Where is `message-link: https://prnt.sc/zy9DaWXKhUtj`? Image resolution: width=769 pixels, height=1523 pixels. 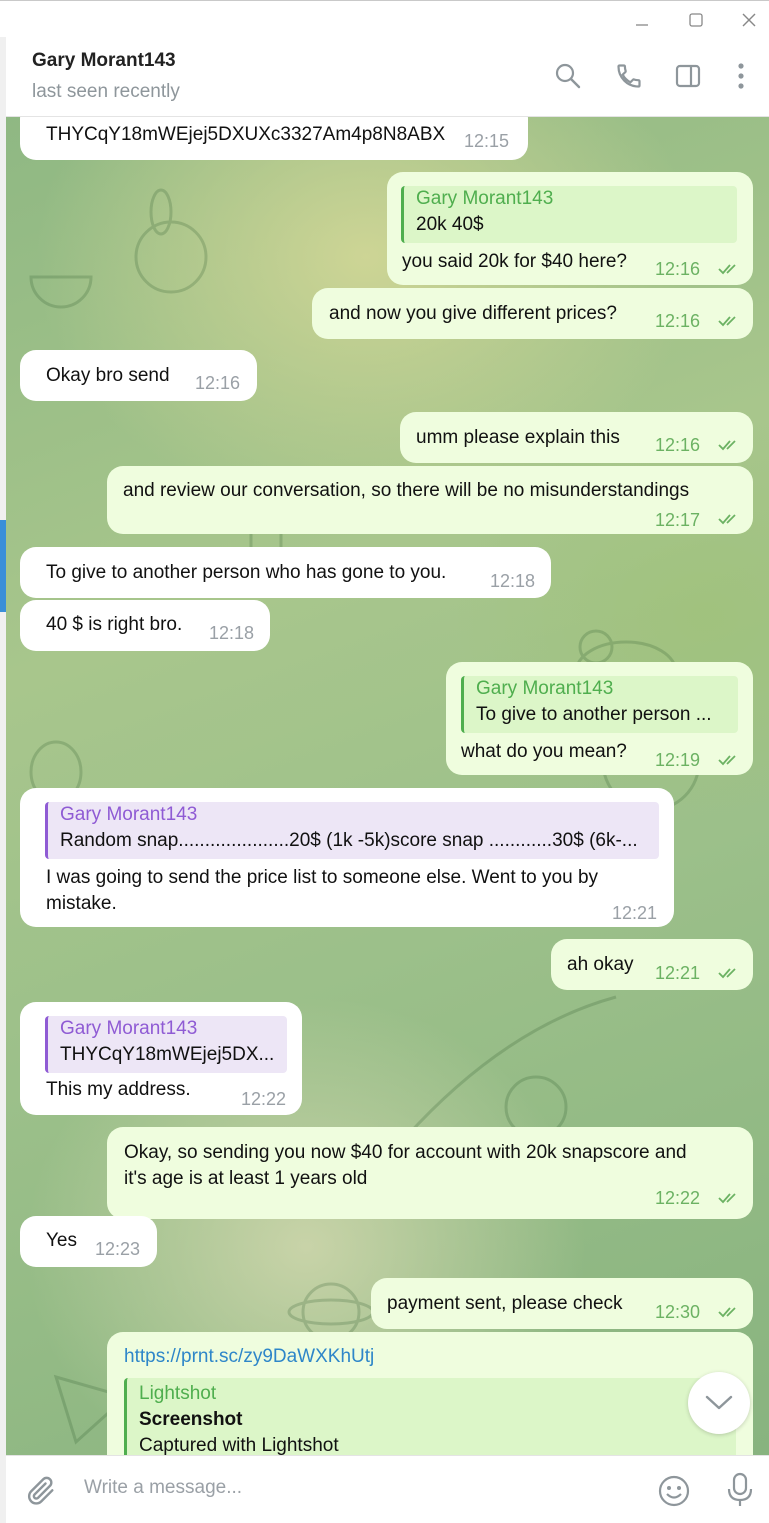 message-link: https://prnt.sc/zy9DaWXKhUtj is located at coordinates (249, 1357).